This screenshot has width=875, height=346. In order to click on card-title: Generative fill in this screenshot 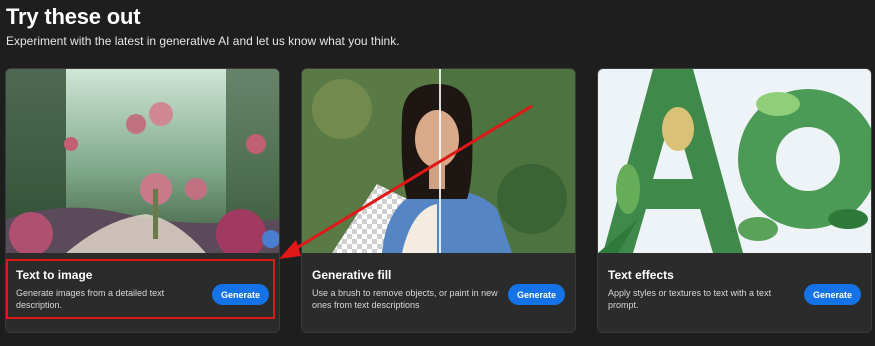, I will do `click(352, 275)`.